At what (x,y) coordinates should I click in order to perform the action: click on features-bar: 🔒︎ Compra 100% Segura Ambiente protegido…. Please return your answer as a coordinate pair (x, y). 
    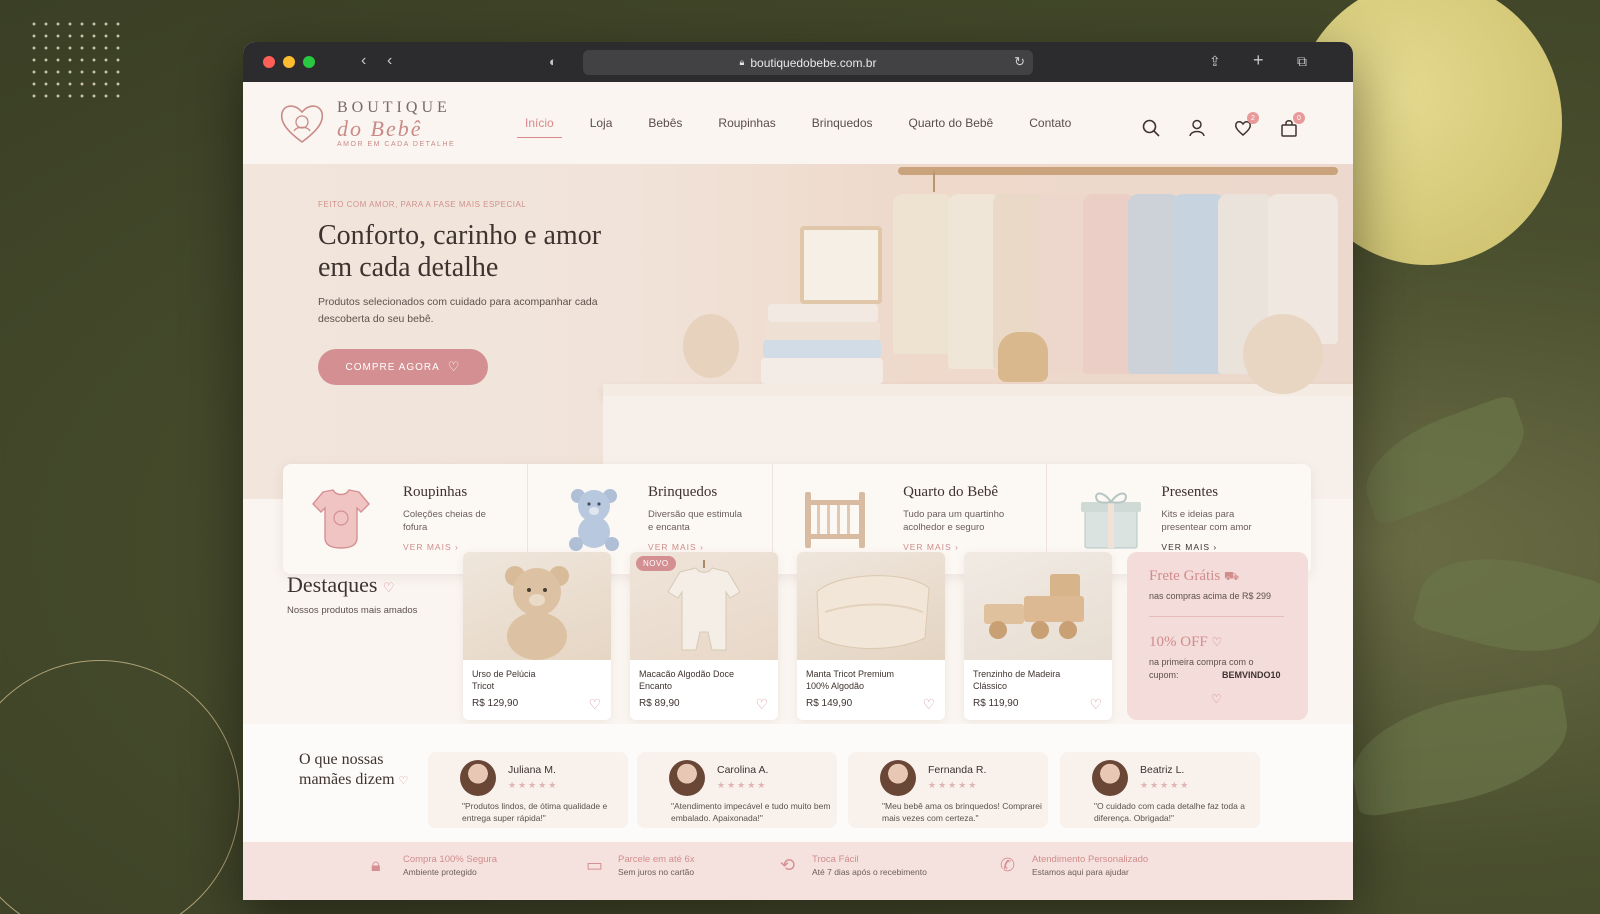
    Looking at the image, I should click on (798, 871).